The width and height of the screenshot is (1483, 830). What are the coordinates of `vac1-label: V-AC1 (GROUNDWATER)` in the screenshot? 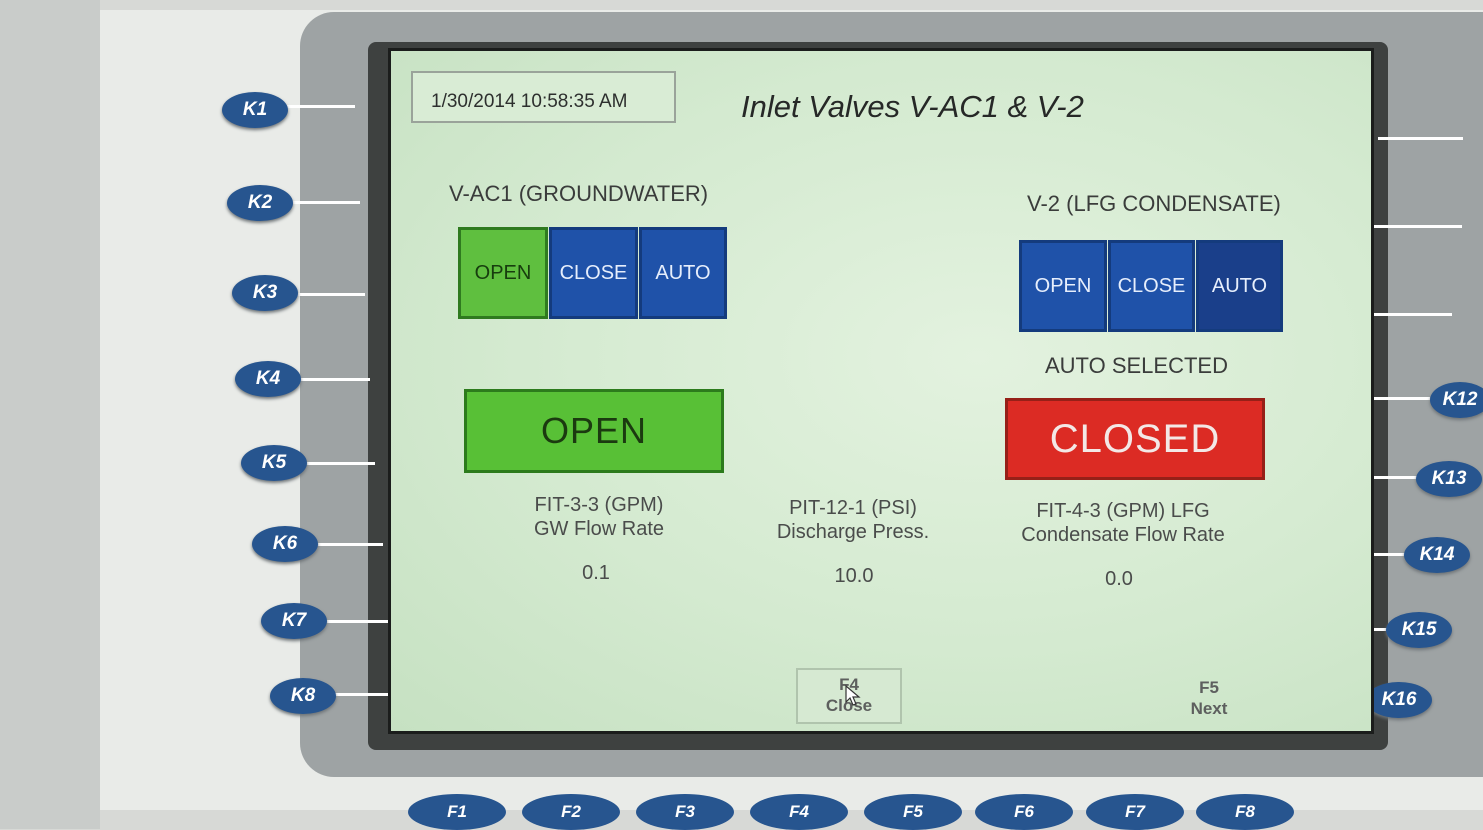 It's located at (579, 193).